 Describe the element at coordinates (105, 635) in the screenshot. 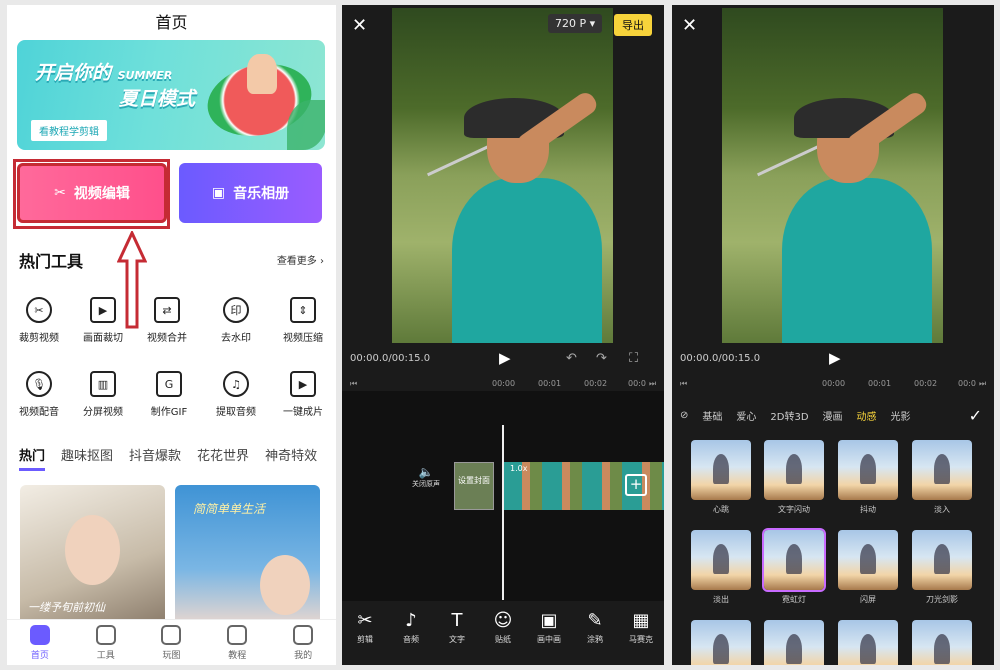

I see `cube-icon` at that location.